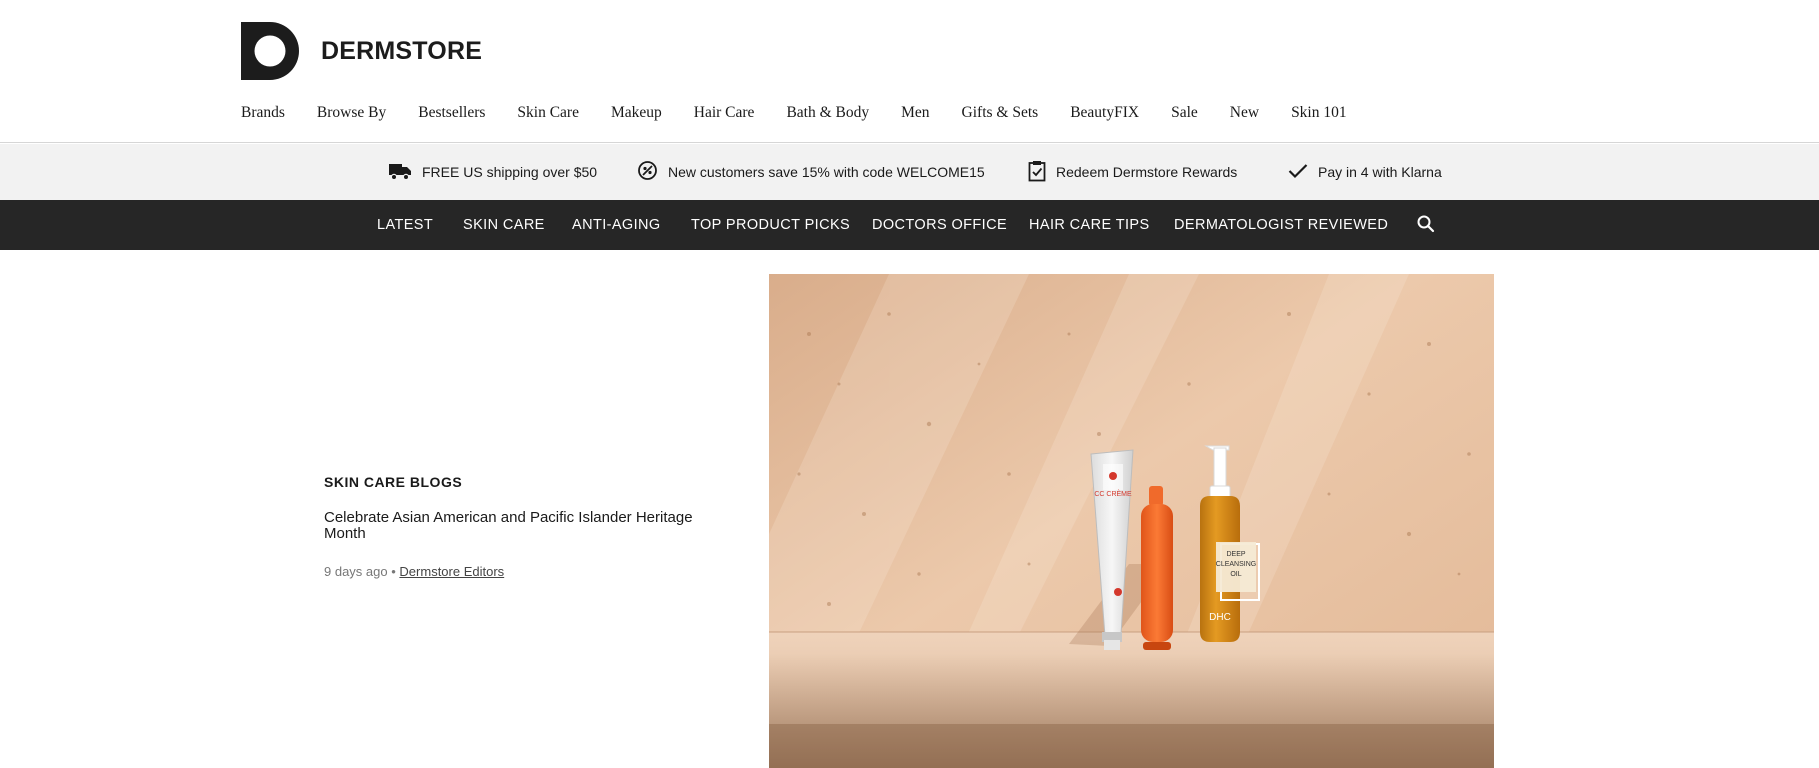 The width and height of the screenshot is (1819, 768). What do you see at coordinates (1426, 224) in the screenshot?
I see `search-icon` at bounding box center [1426, 224].